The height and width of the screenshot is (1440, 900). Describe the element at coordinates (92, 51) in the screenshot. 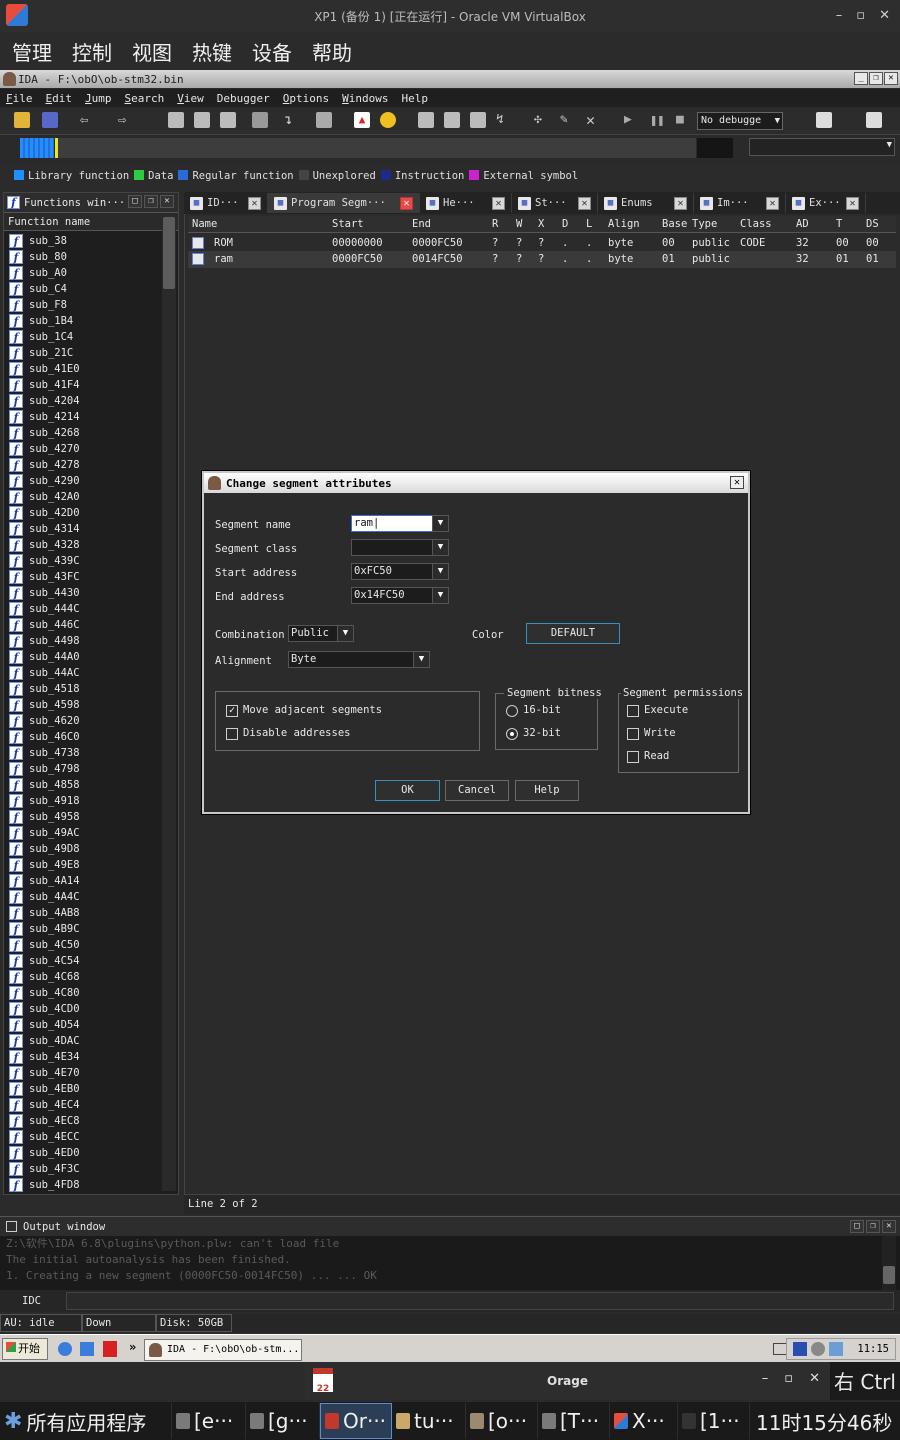

I see `host-menu-control: 控制` at that location.